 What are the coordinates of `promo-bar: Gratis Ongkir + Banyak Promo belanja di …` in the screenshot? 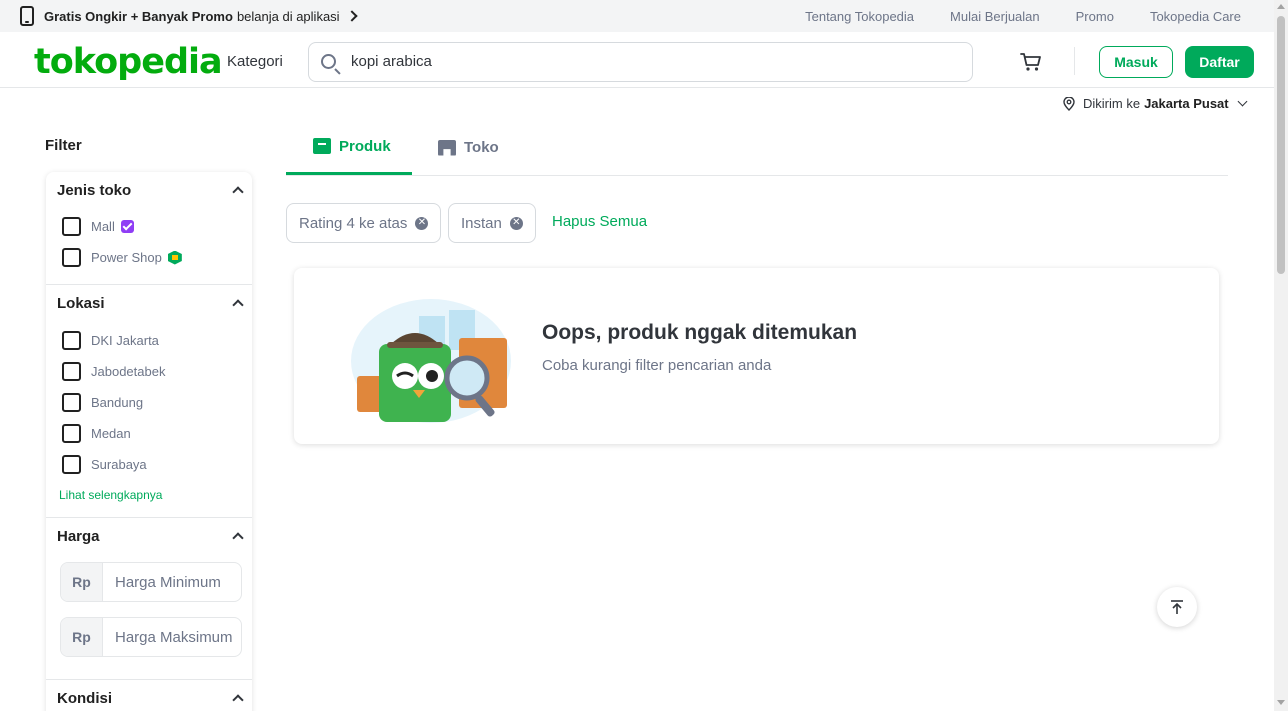 It's located at (637, 16).